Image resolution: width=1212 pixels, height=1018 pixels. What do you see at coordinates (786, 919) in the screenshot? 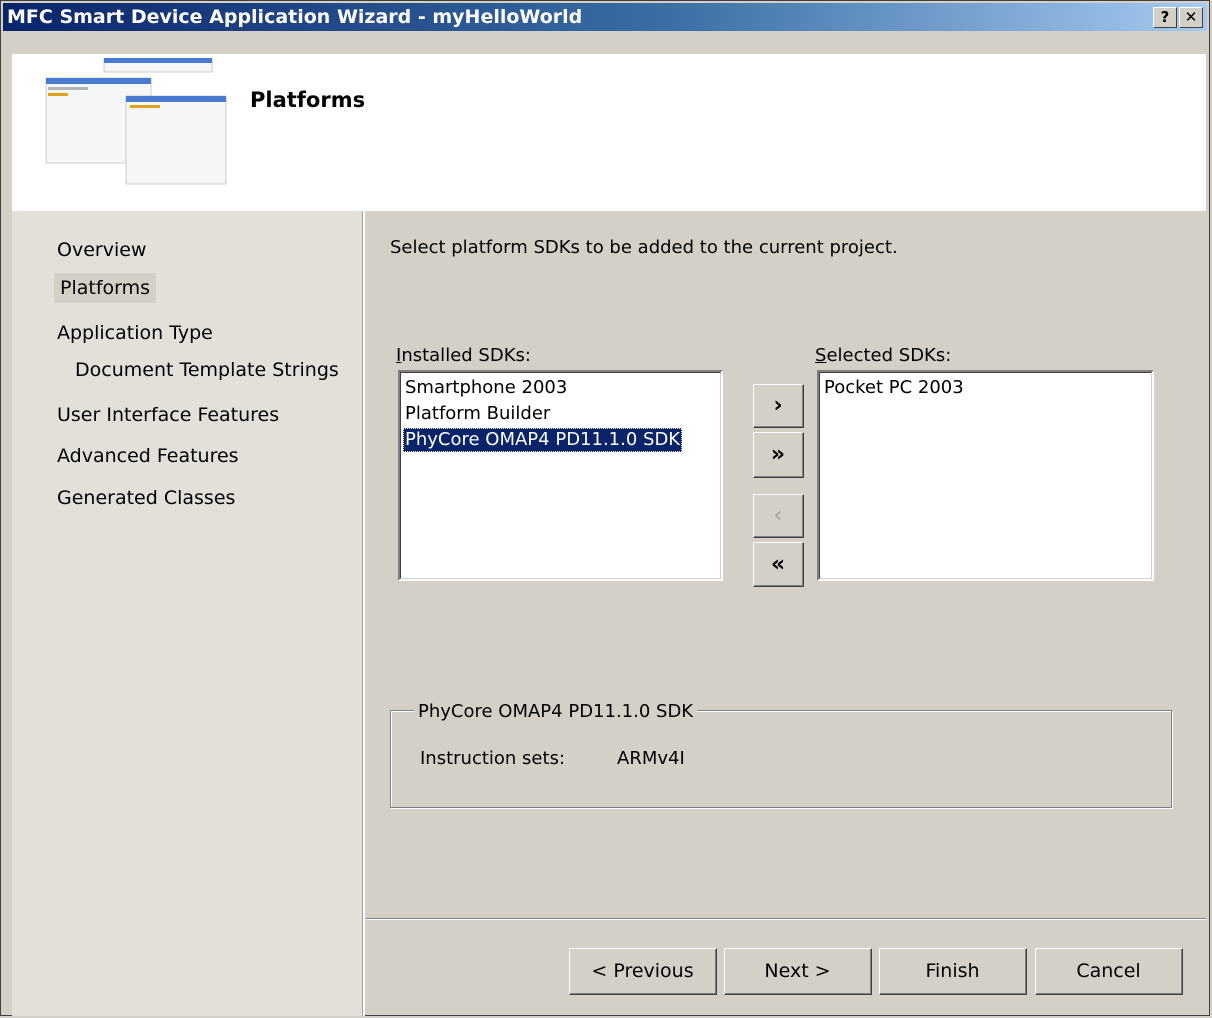
I see `footer-divider` at bounding box center [786, 919].